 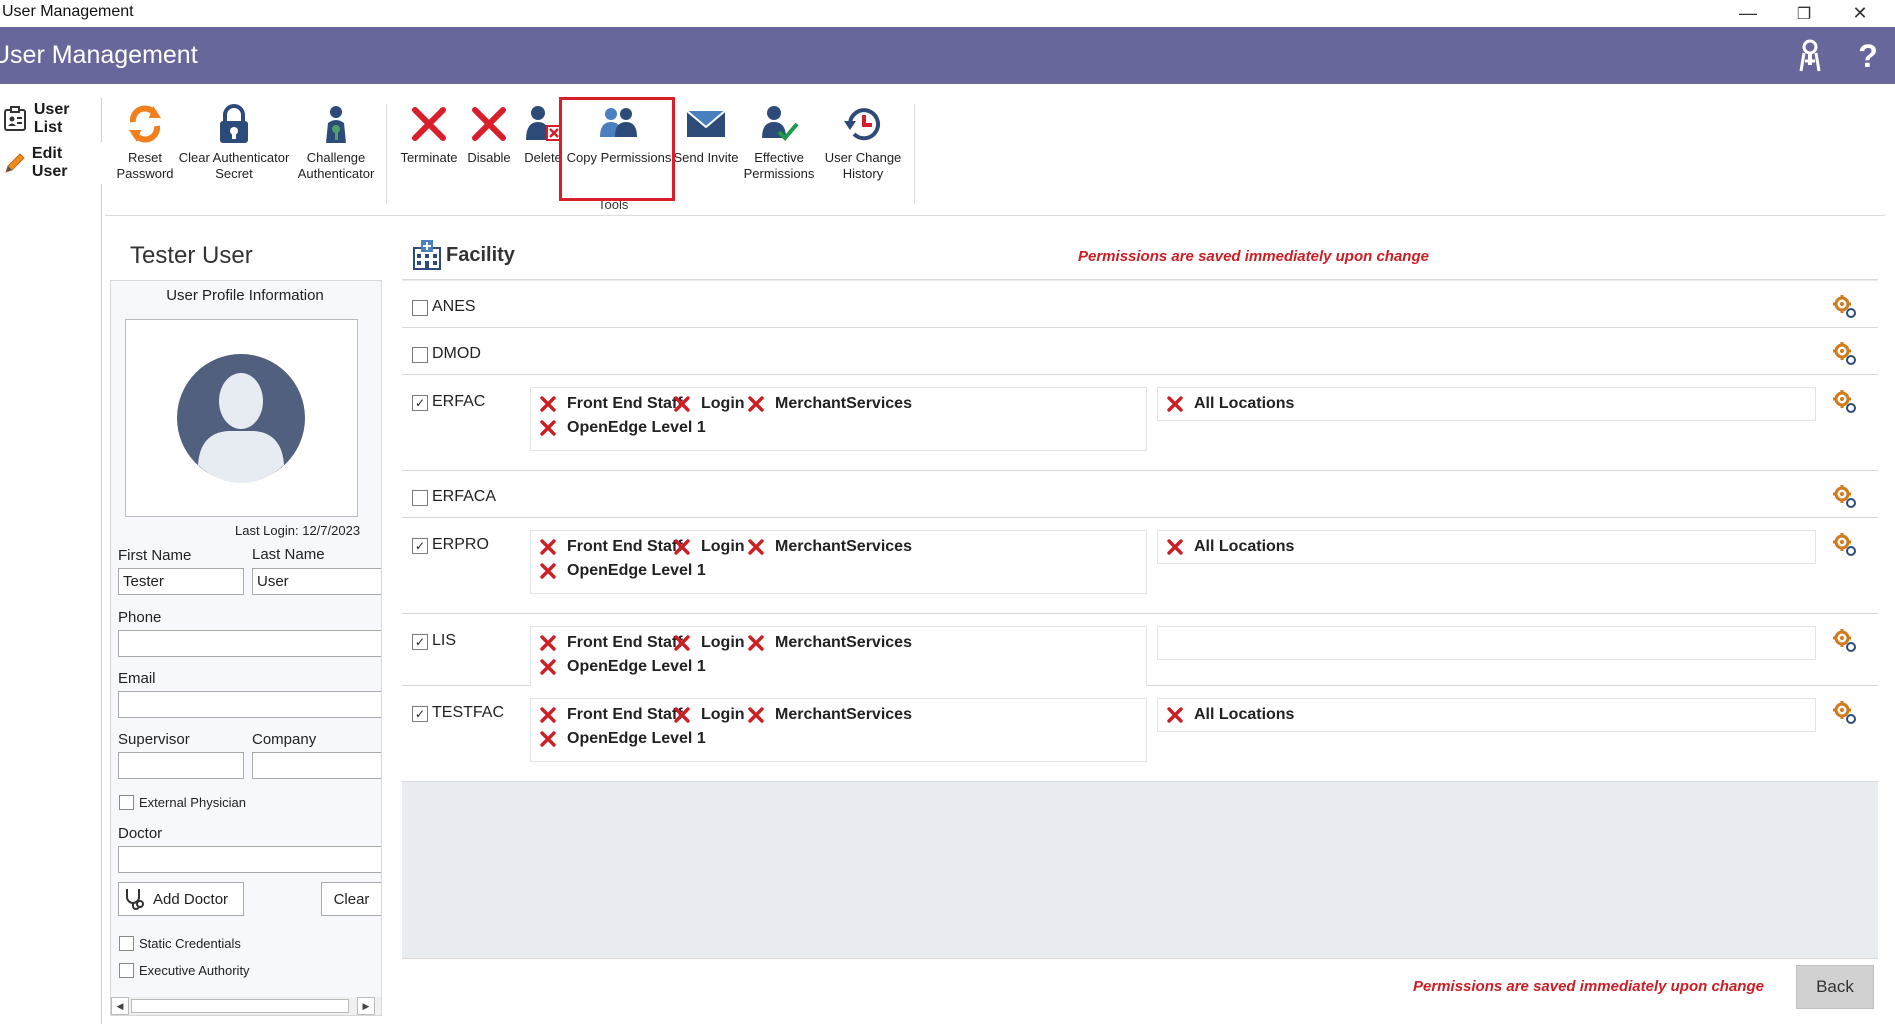 What do you see at coordinates (1748, 13) in the screenshot?
I see `minimize-button: —` at bounding box center [1748, 13].